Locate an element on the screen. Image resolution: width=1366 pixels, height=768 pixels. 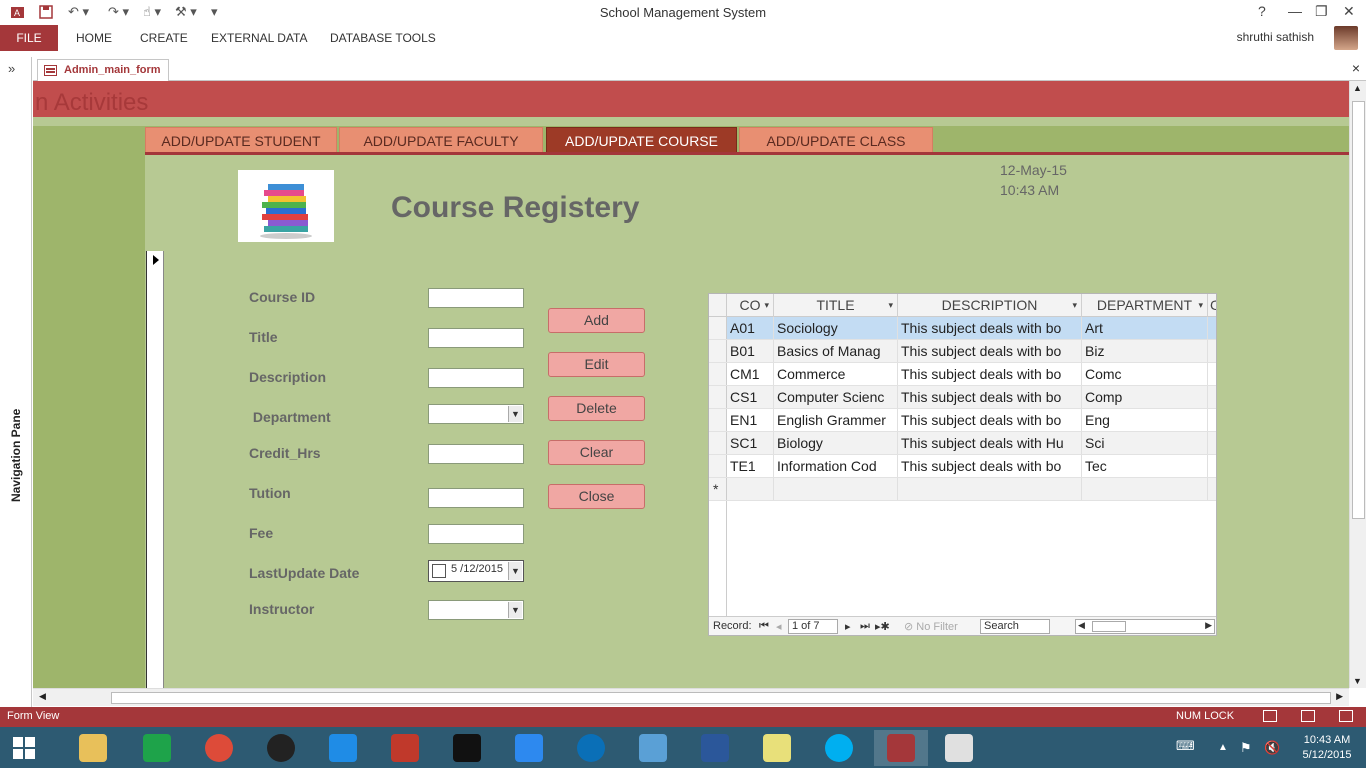
scroll-left-icon: ◀ is located at coordinates (42, 696).